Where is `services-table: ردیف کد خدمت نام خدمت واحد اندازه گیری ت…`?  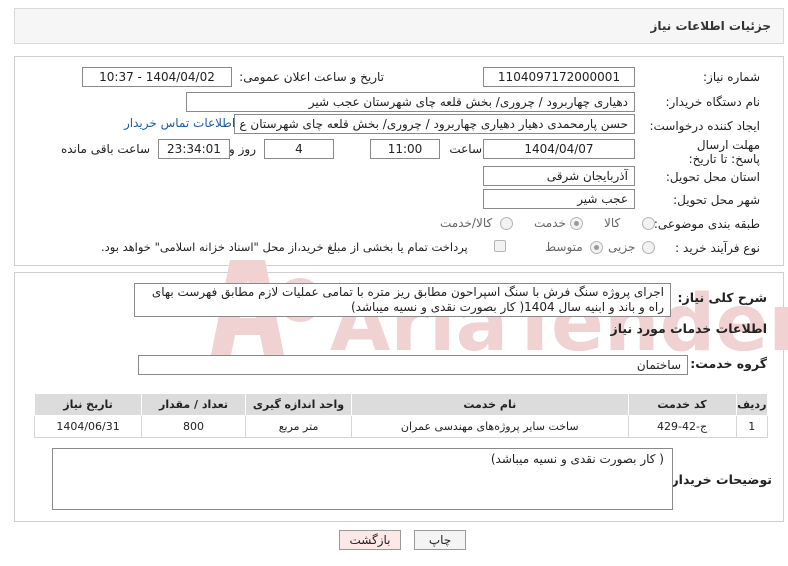
services-table: ردیف کد خدمت نام خدمت واحد اندازه گیری ت… is located at coordinates (401, 415).